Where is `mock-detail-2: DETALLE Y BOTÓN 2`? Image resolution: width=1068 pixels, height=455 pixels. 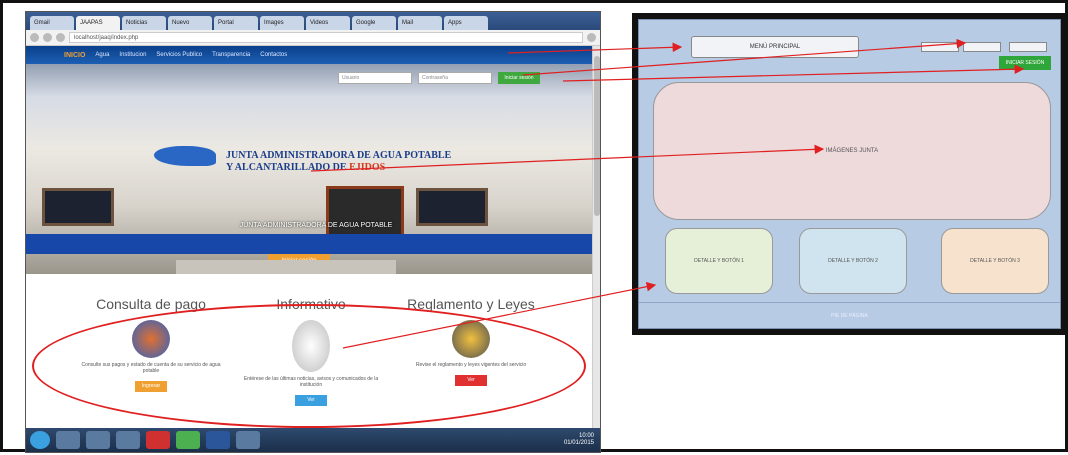
mock-detail-2: DETALLE Y BOTÓN 2 is located at coordinates (853, 261).